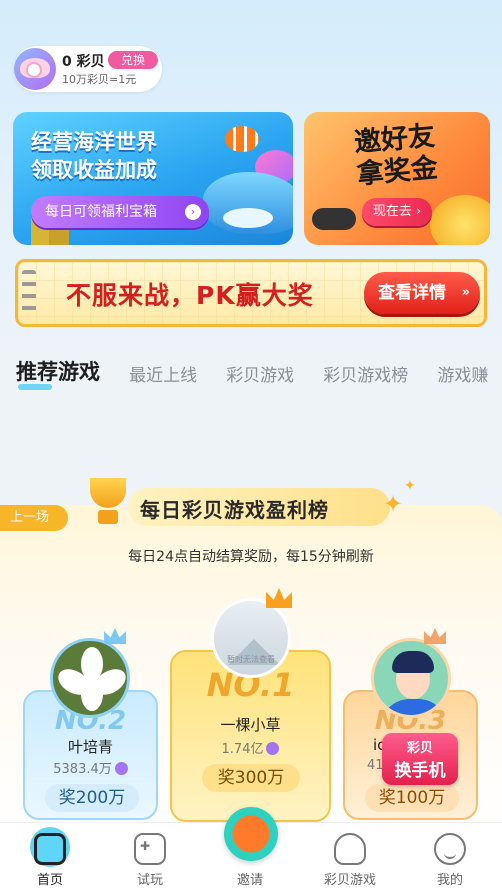  Describe the element at coordinates (133, 60) in the screenshot. I see `exchange-button: 兑换` at that location.